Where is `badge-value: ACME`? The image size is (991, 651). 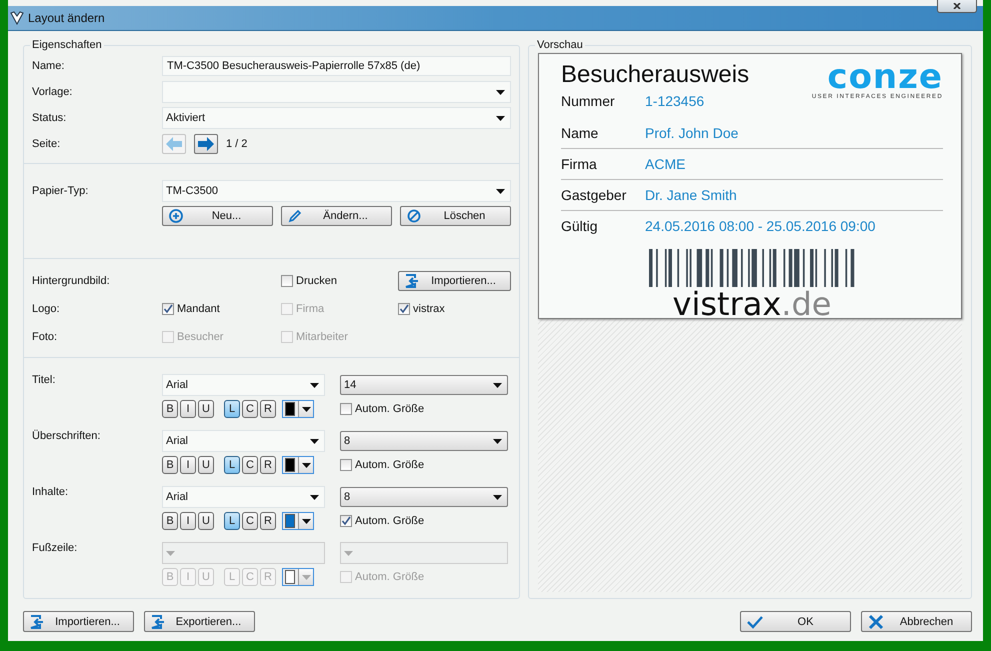
badge-value: ACME is located at coordinates (665, 164).